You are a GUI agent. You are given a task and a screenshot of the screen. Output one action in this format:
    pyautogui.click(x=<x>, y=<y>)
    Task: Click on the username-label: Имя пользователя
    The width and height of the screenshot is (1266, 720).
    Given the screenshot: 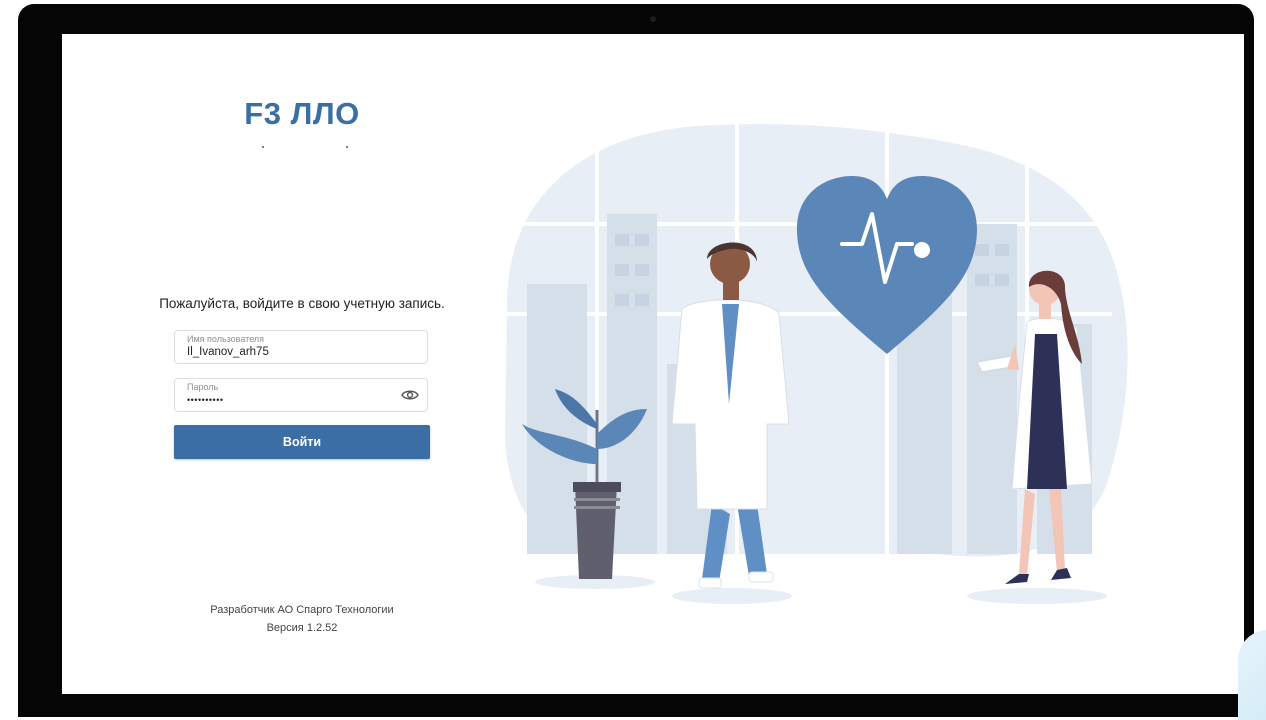 What is the action you would take?
    pyautogui.click(x=226, y=339)
    